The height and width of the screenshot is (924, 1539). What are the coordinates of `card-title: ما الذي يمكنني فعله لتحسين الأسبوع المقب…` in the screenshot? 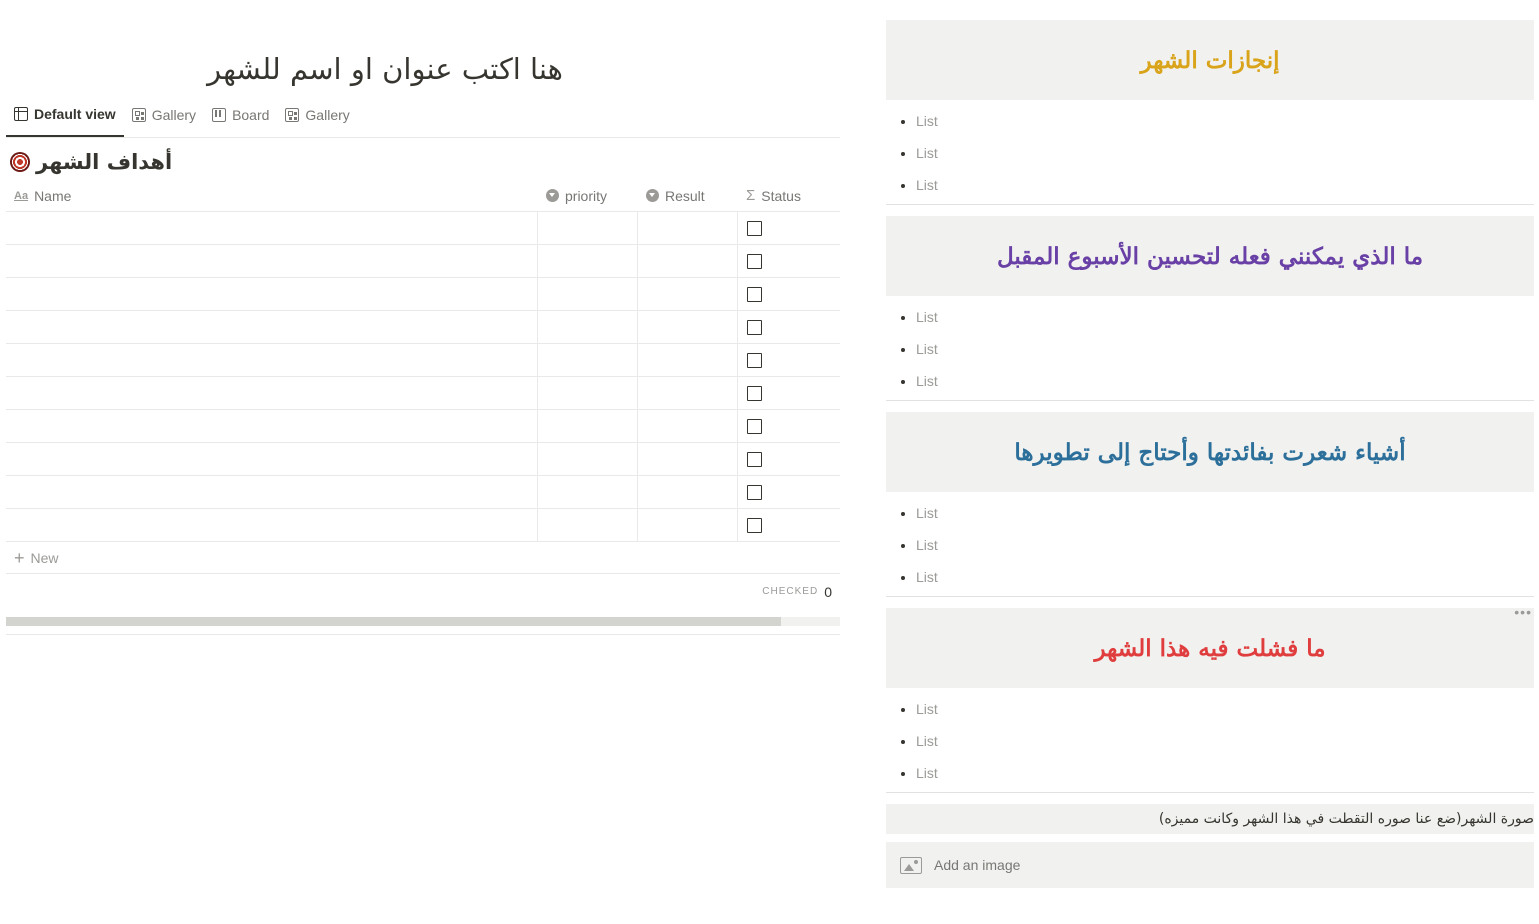 It's located at (1210, 256).